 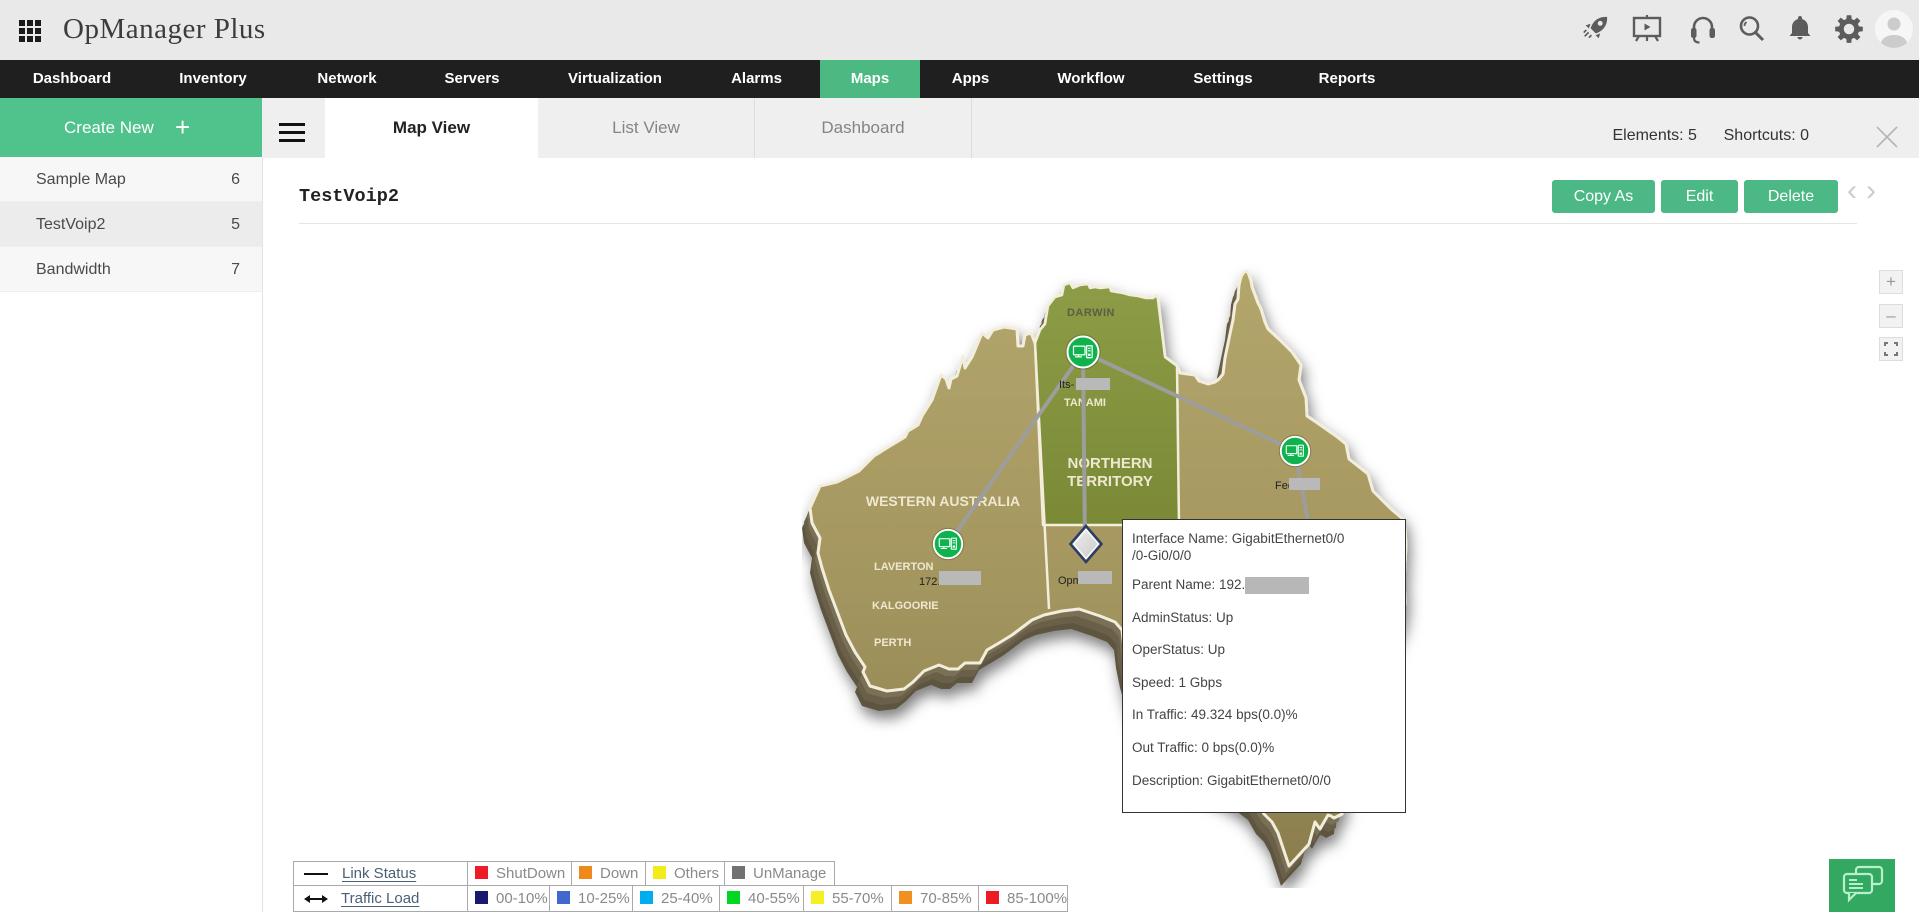 What do you see at coordinates (892, 643) in the screenshot?
I see `svg-text: PERTH` at bounding box center [892, 643].